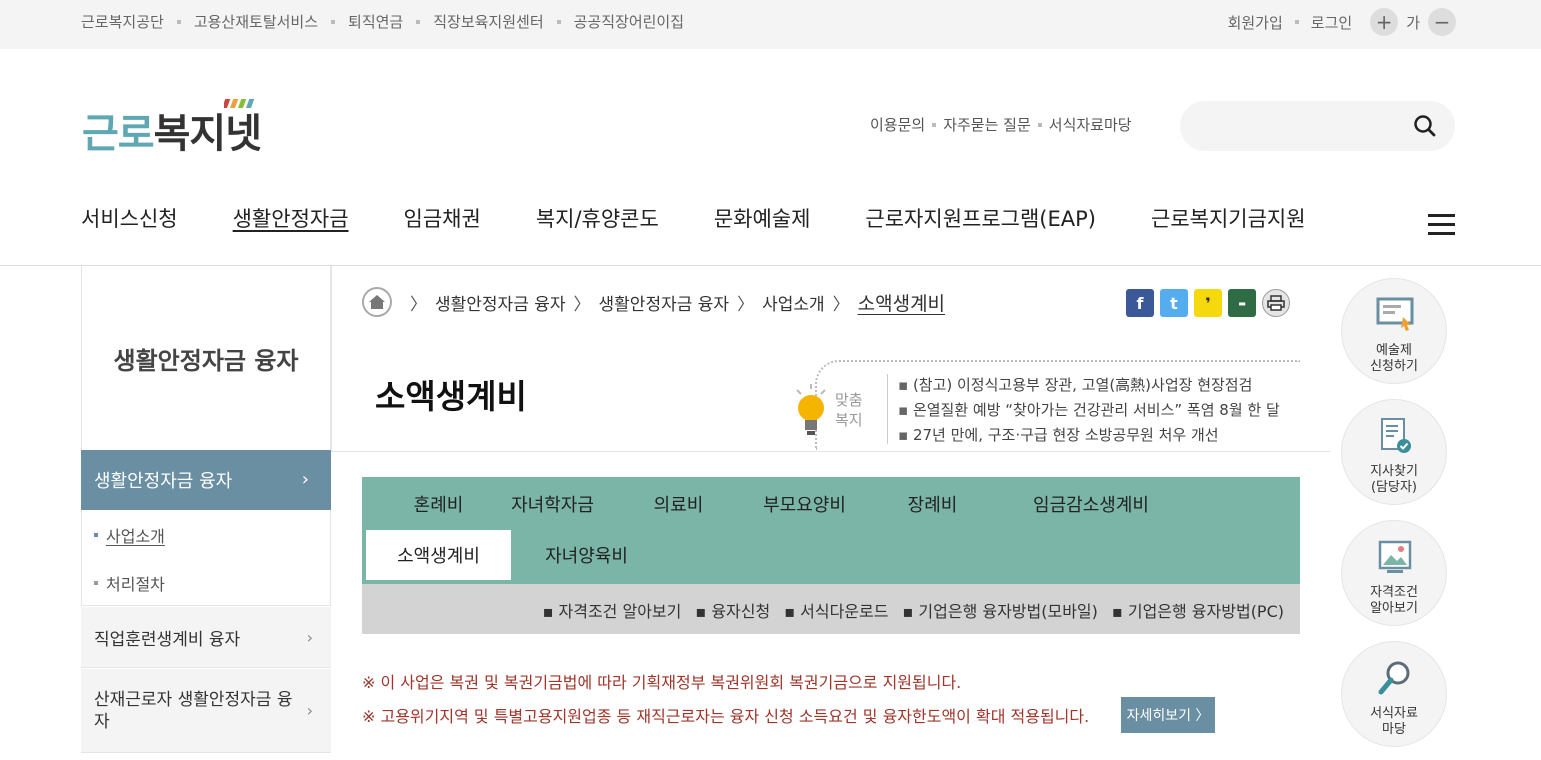 Image resolution: width=1541 pixels, height=760 pixels. I want to click on gnb-welfare-fund: 근로복지기금지원, so click(1228, 218).